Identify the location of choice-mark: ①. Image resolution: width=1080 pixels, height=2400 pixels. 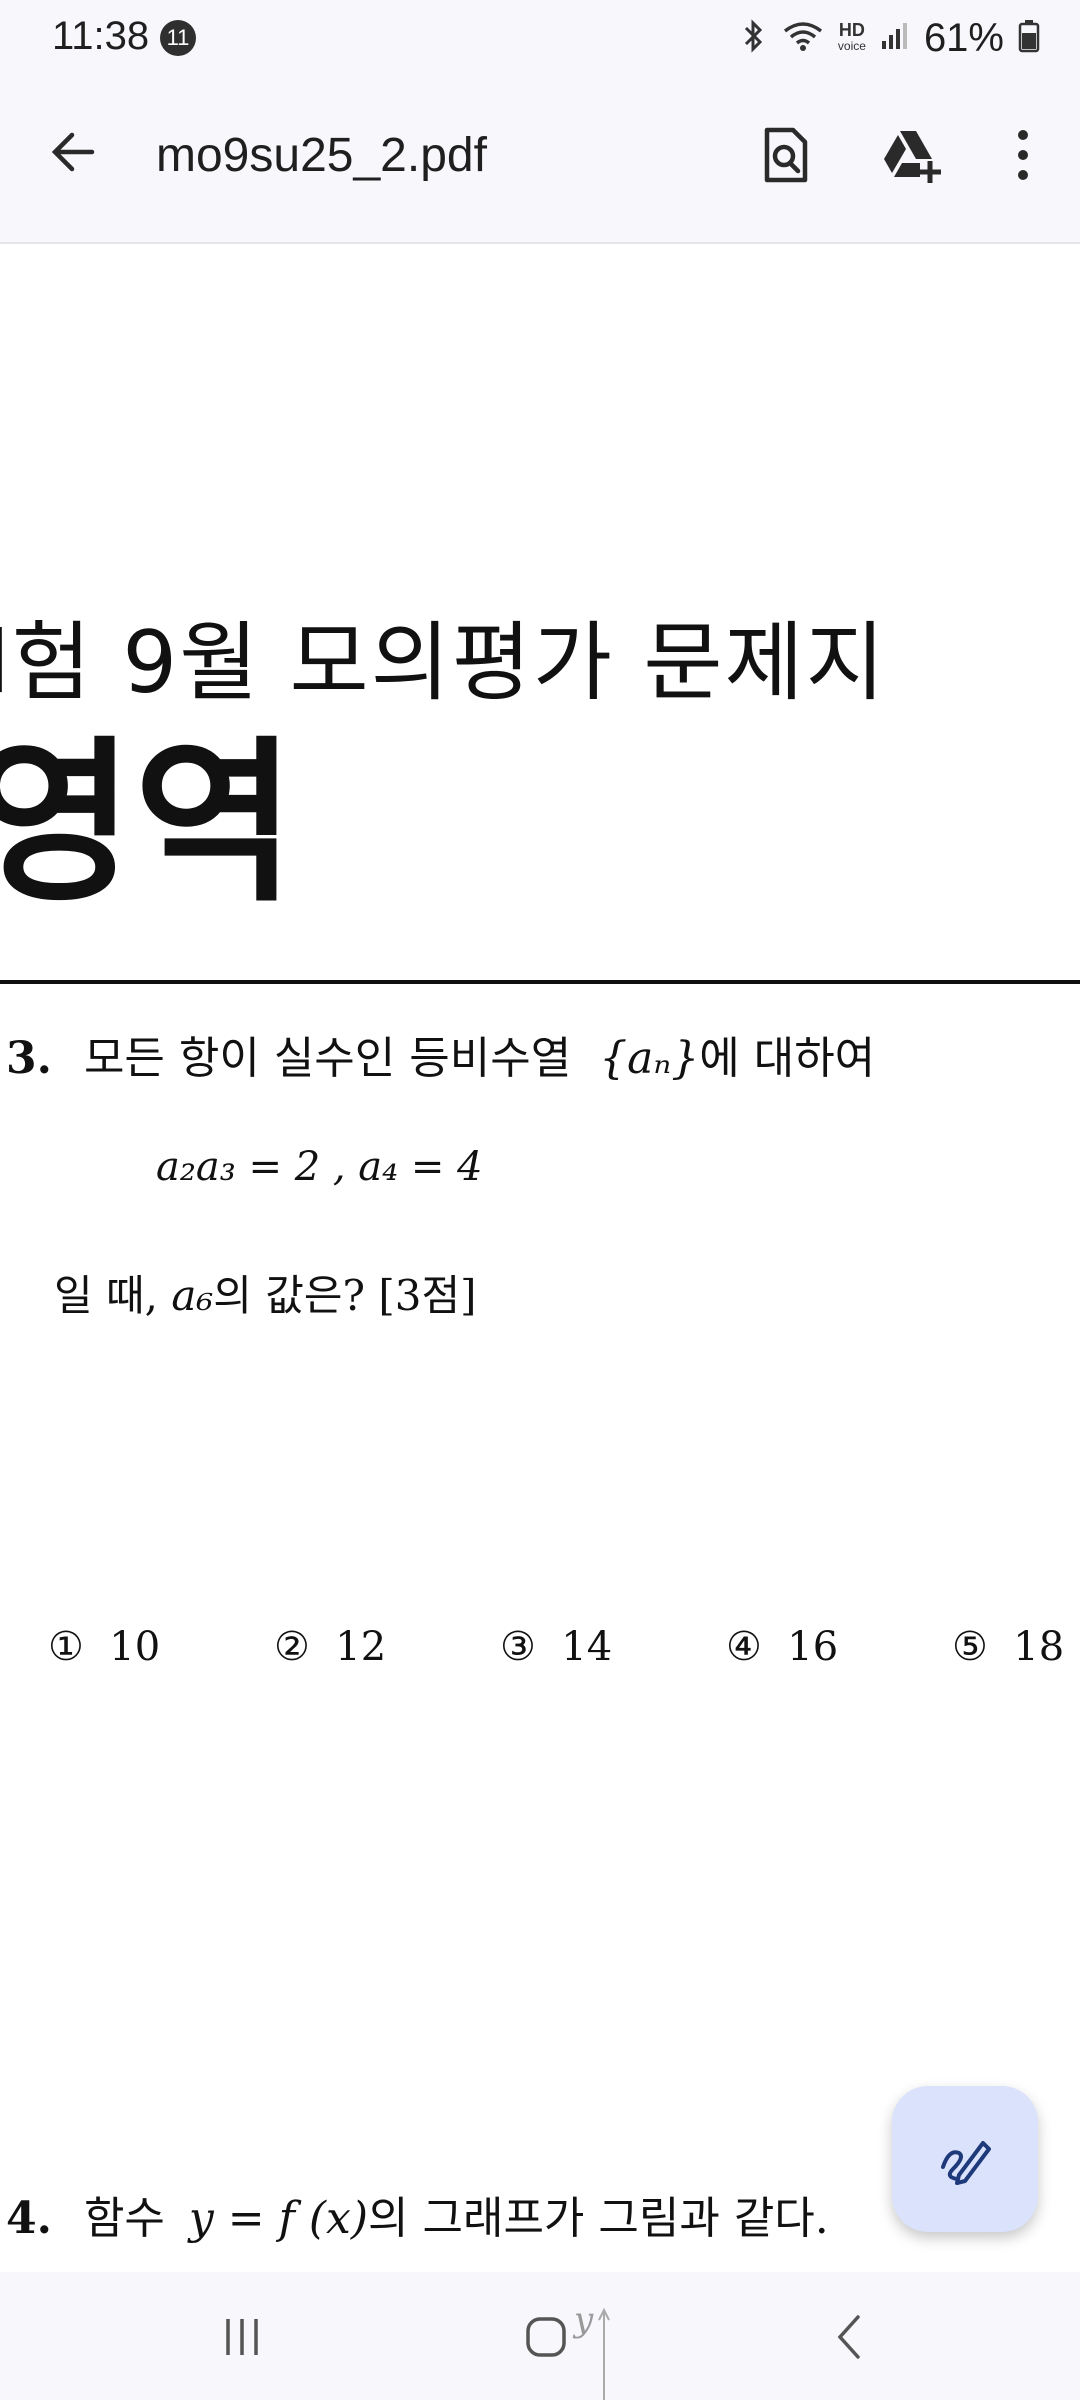
(66, 1647).